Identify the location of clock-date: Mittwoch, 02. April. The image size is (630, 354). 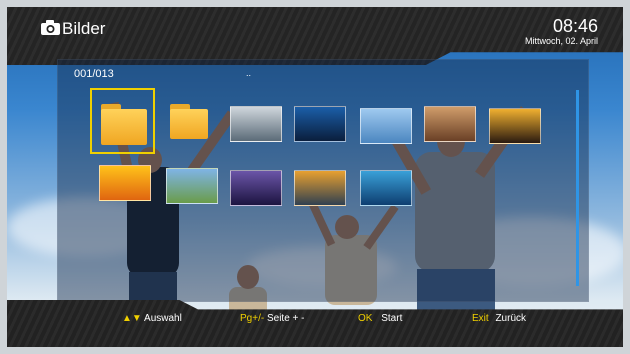
(561, 41).